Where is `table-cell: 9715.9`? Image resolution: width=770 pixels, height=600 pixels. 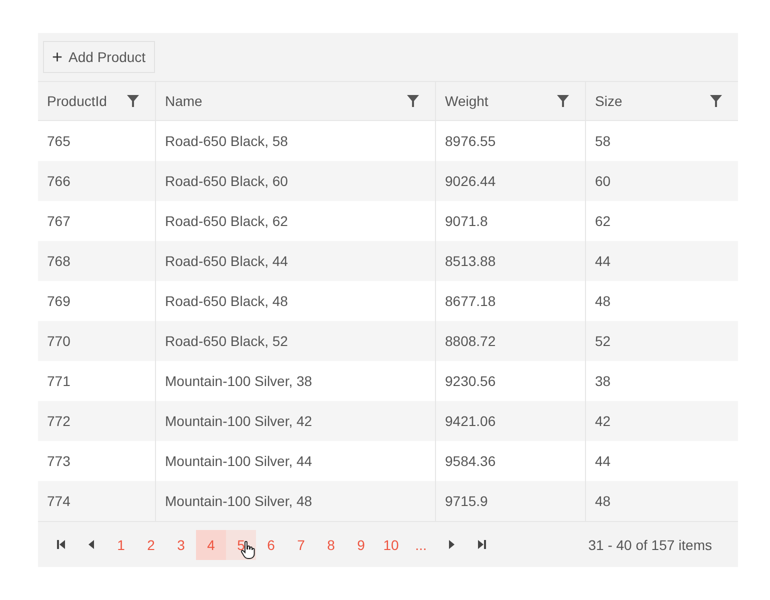
table-cell: 9715.9 is located at coordinates (466, 501).